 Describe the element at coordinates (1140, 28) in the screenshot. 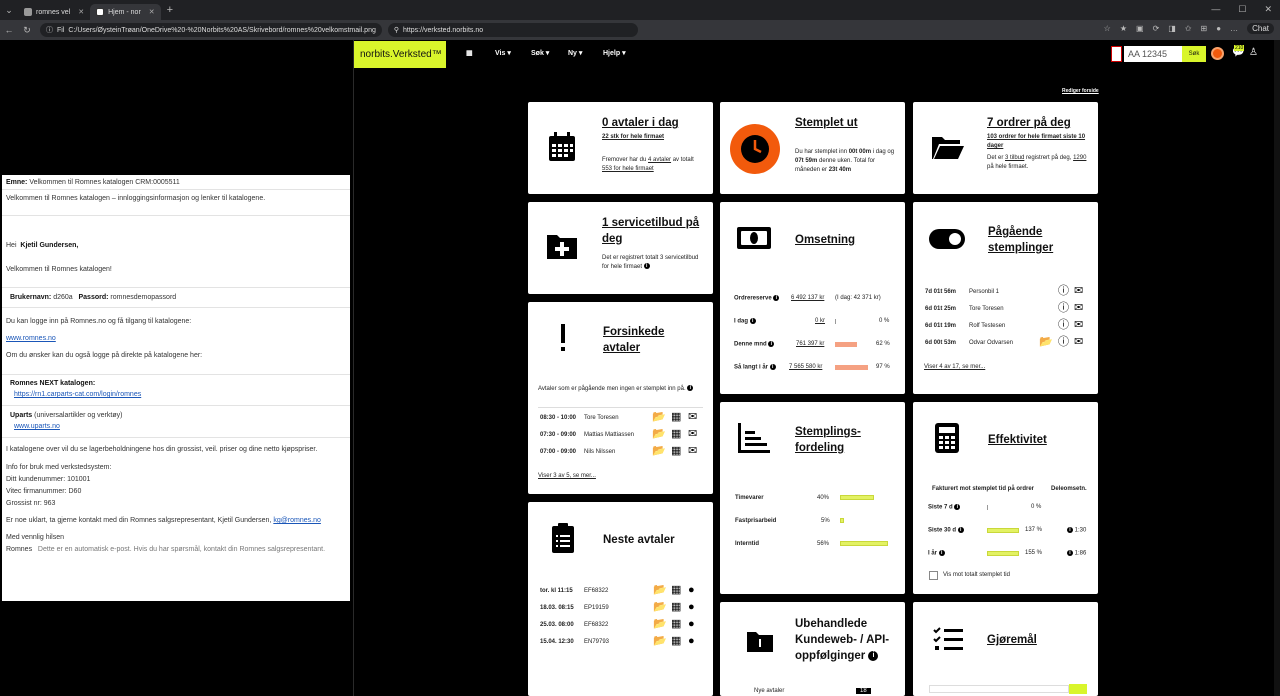

I see `extension-icon: ▣` at that location.